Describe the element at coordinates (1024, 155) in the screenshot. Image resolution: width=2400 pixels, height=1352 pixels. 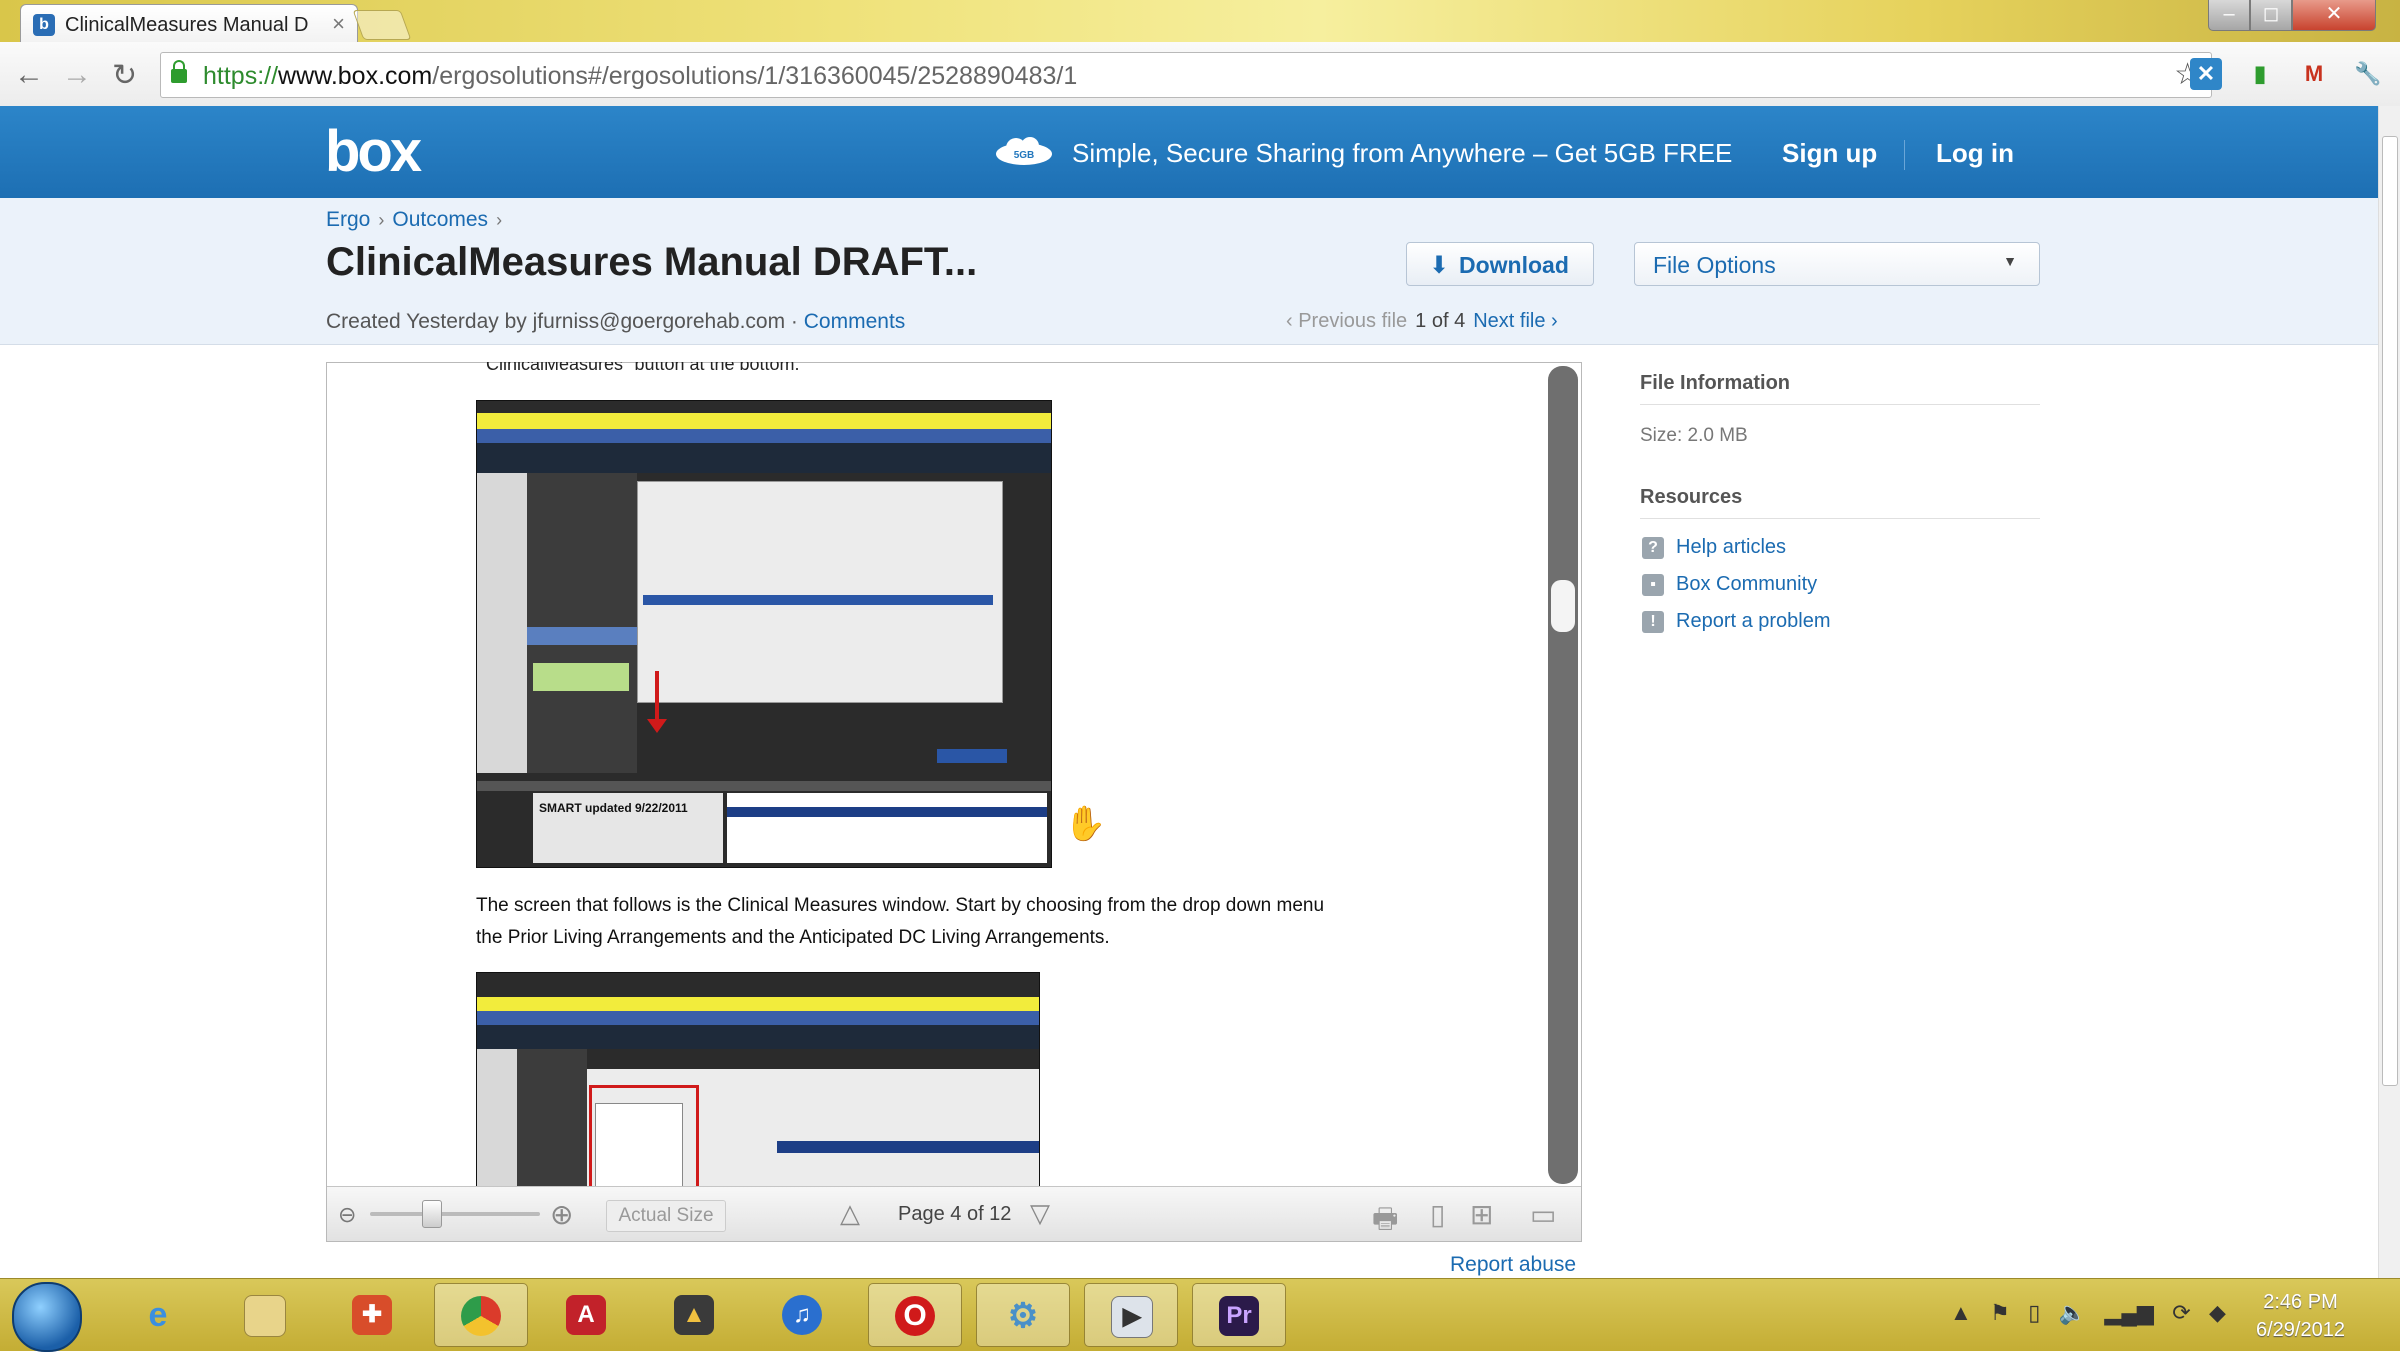
I see `svg-text: 5GB` at that location.